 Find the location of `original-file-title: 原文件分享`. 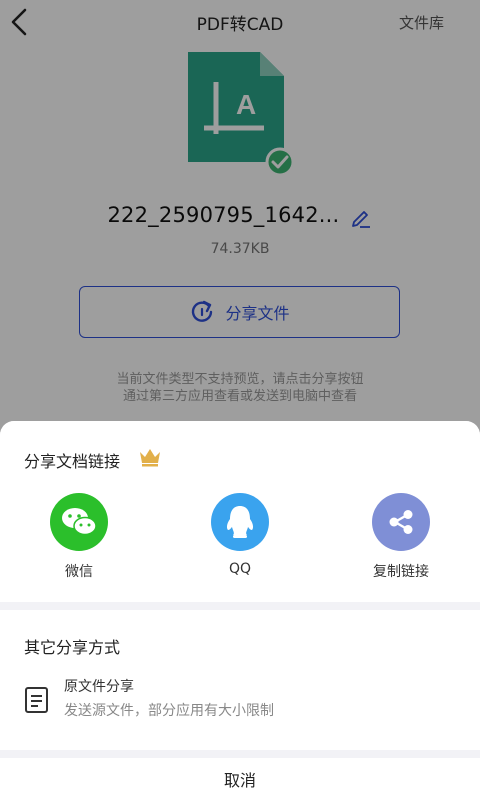

original-file-title: 原文件分享 is located at coordinates (99, 687).